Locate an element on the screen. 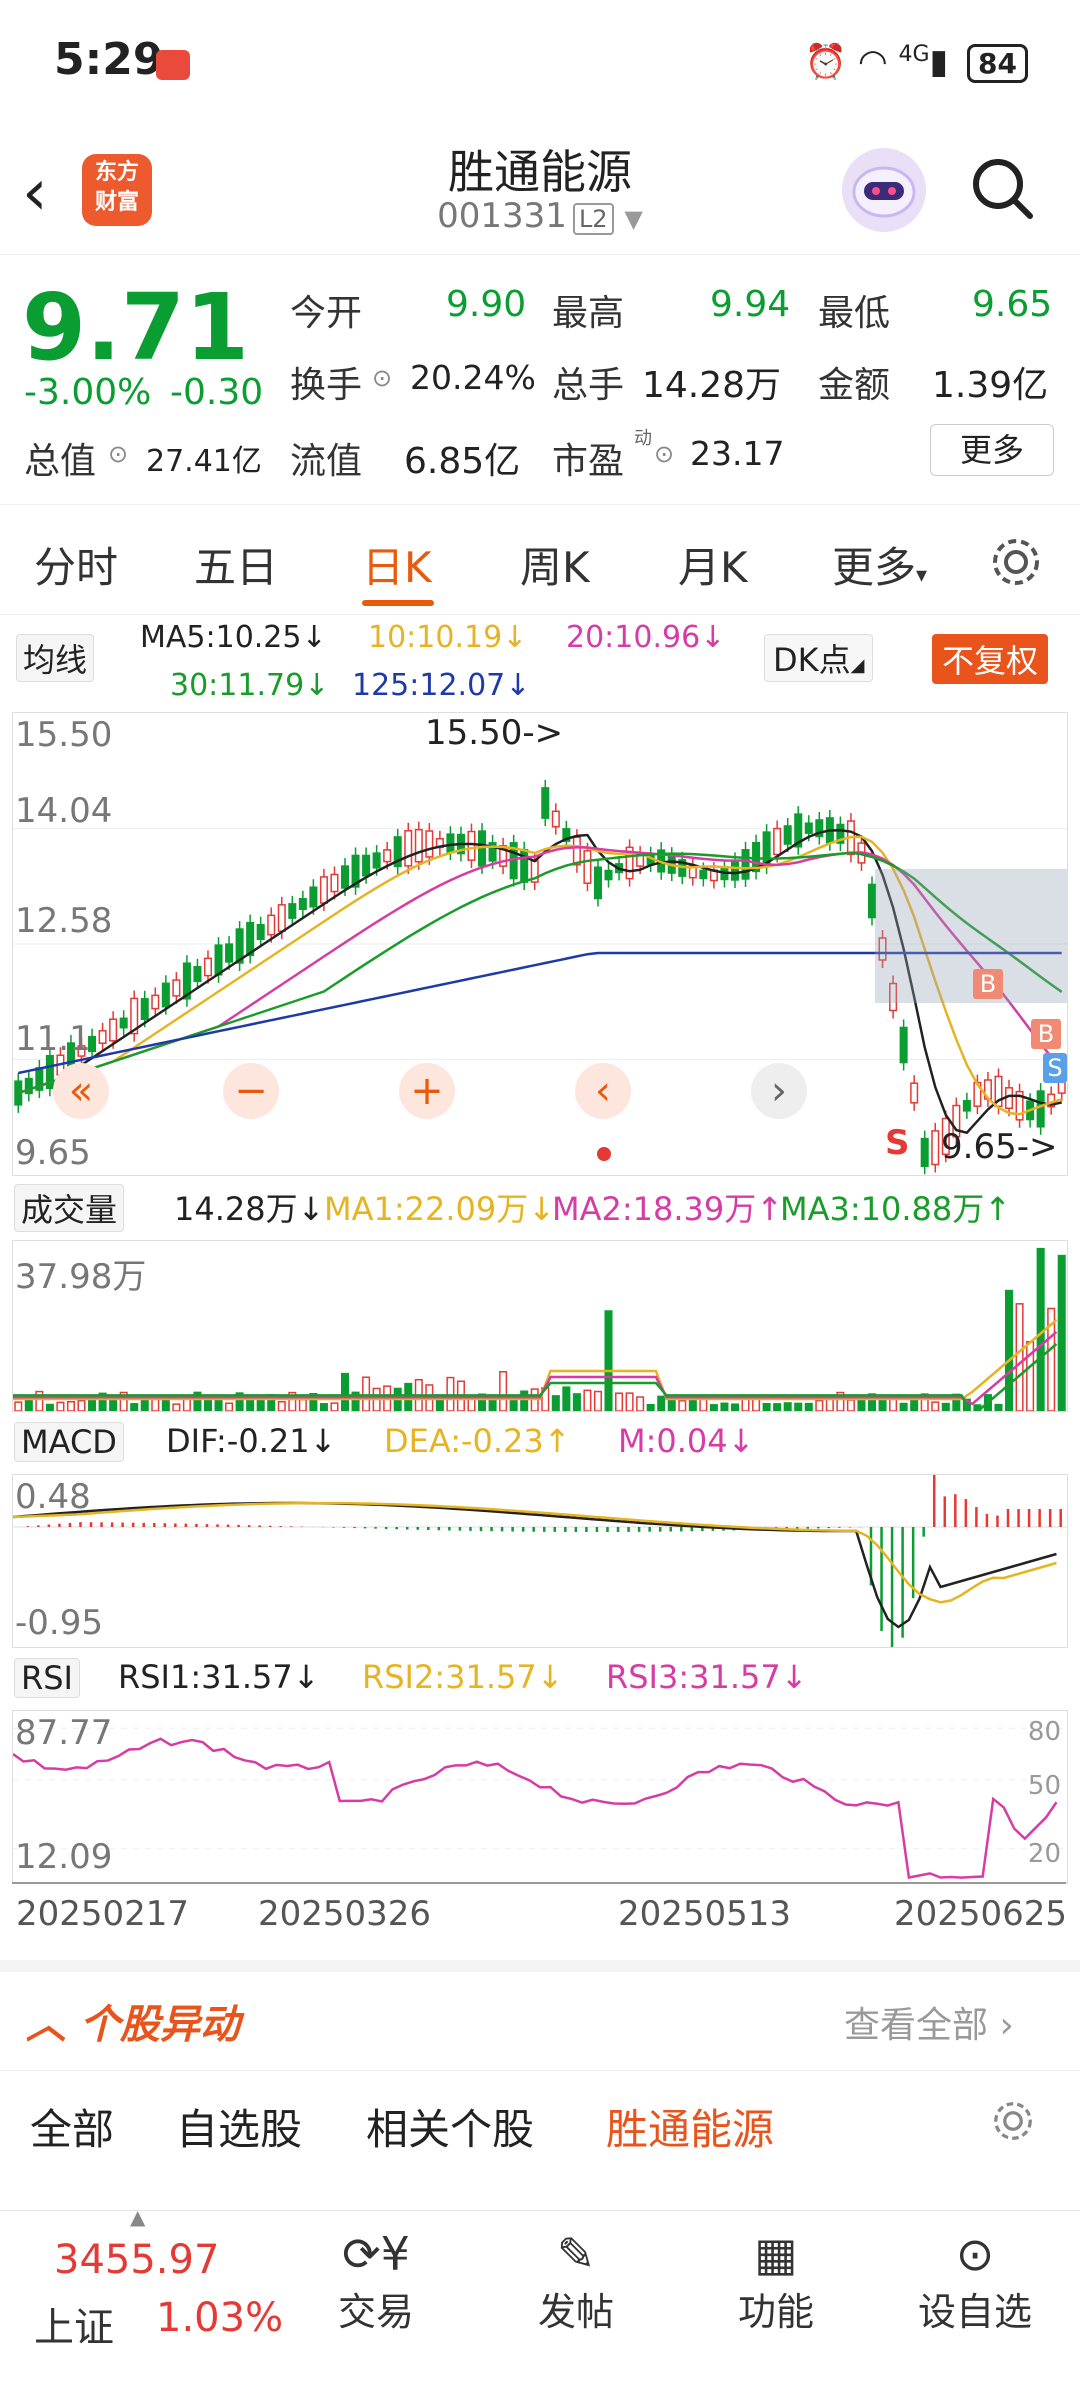 Image resolution: width=1080 pixels, height=2389 pixels. rsi-chart: 87.77 12.09 80 50 20 is located at coordinates (540, 1797).